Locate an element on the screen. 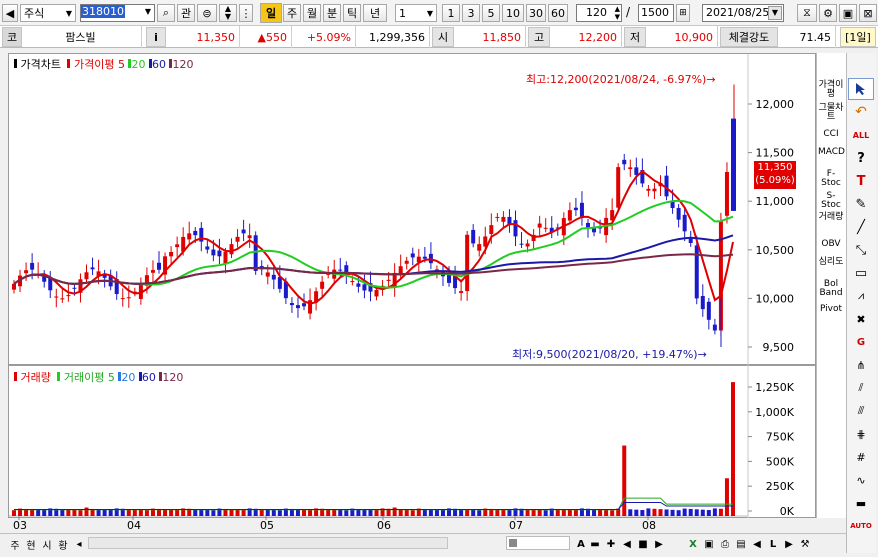  play-icon: ▶ is located at coordinates (659, 544).